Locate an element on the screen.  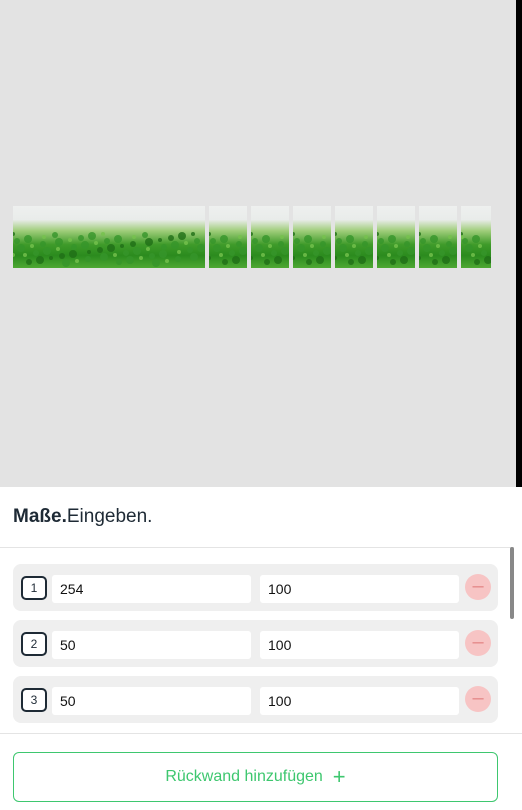
divider is located at coordinates (257, 547).